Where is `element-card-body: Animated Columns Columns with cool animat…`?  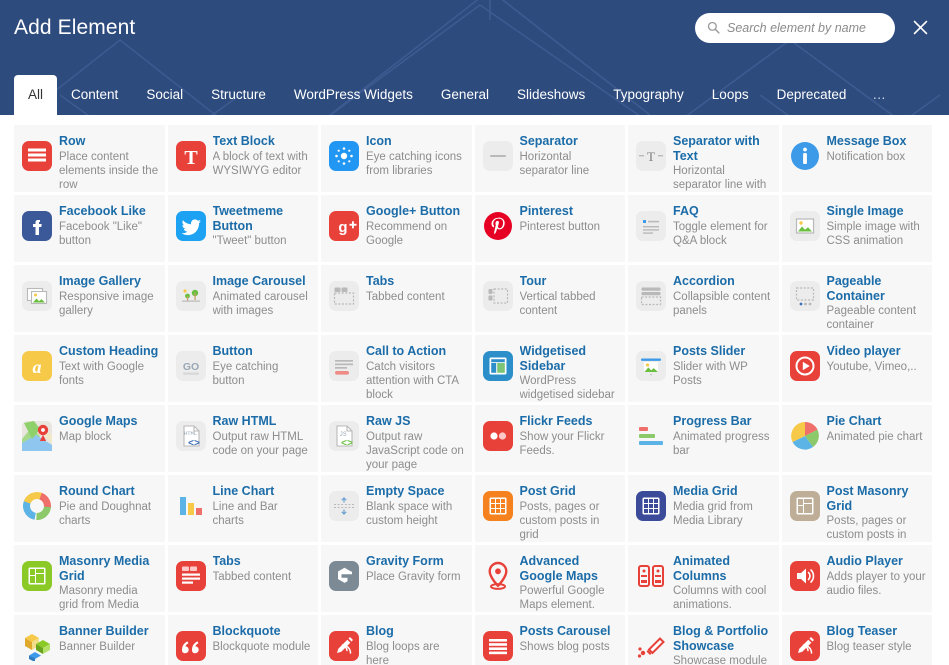
element-card-body: Animated Columns Columns with cool animat… is located at coordinates (723, 583).